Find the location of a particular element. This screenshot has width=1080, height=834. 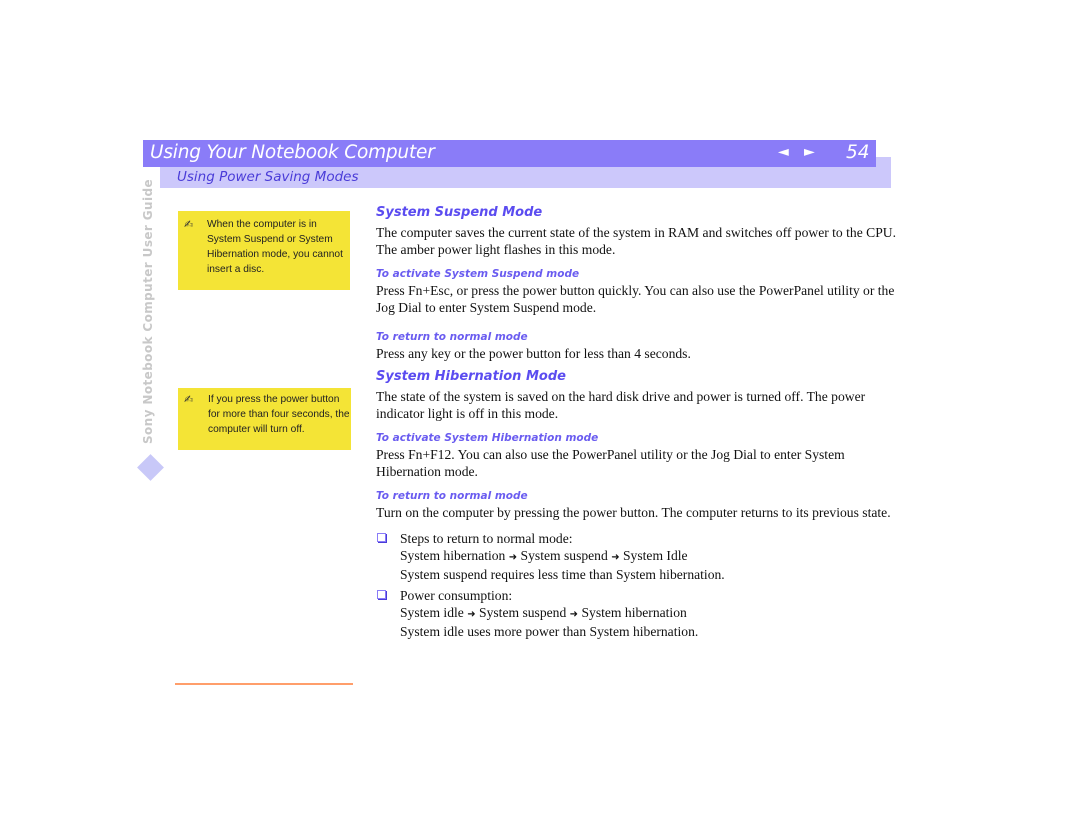

sequence-step: System Idle is located at coordinates (655, 555).